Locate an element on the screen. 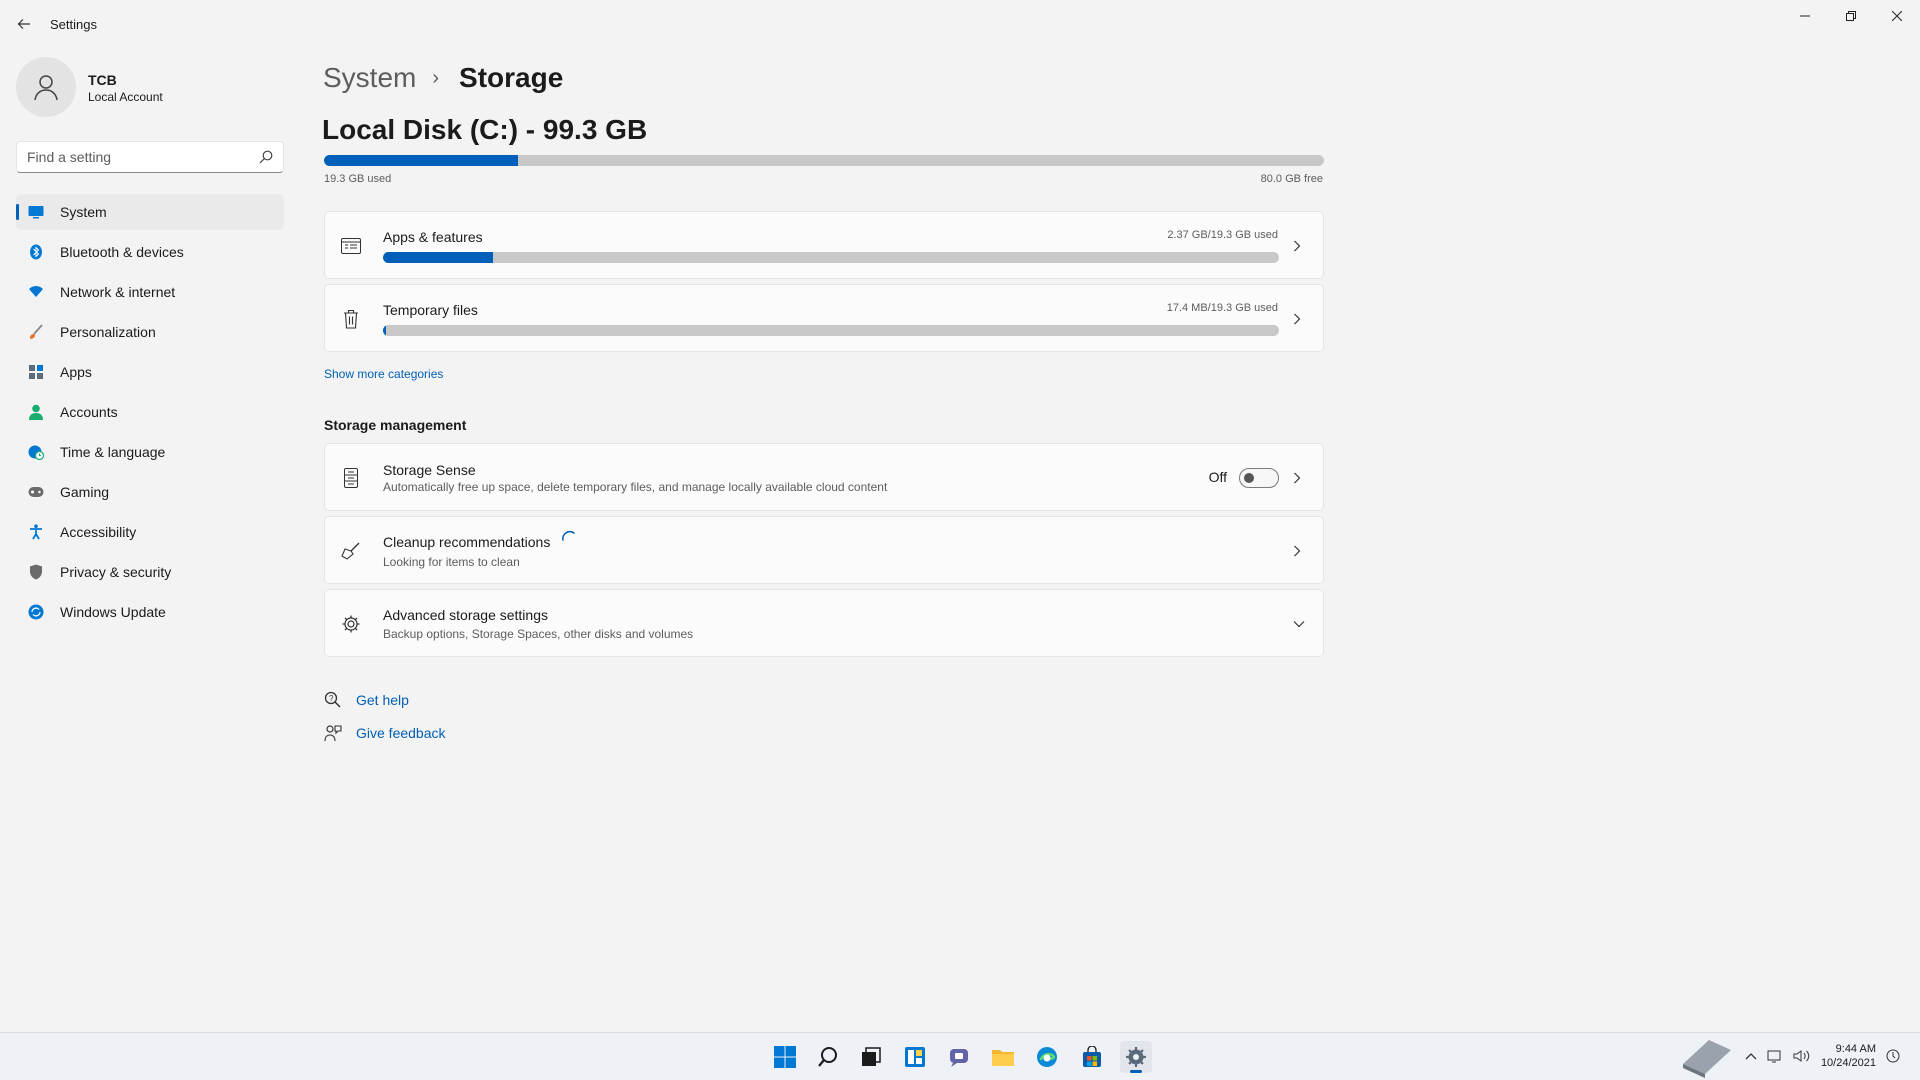 This screenshot has height=1080, width=1920. wifi-icon is located at coordinates (36, 292).